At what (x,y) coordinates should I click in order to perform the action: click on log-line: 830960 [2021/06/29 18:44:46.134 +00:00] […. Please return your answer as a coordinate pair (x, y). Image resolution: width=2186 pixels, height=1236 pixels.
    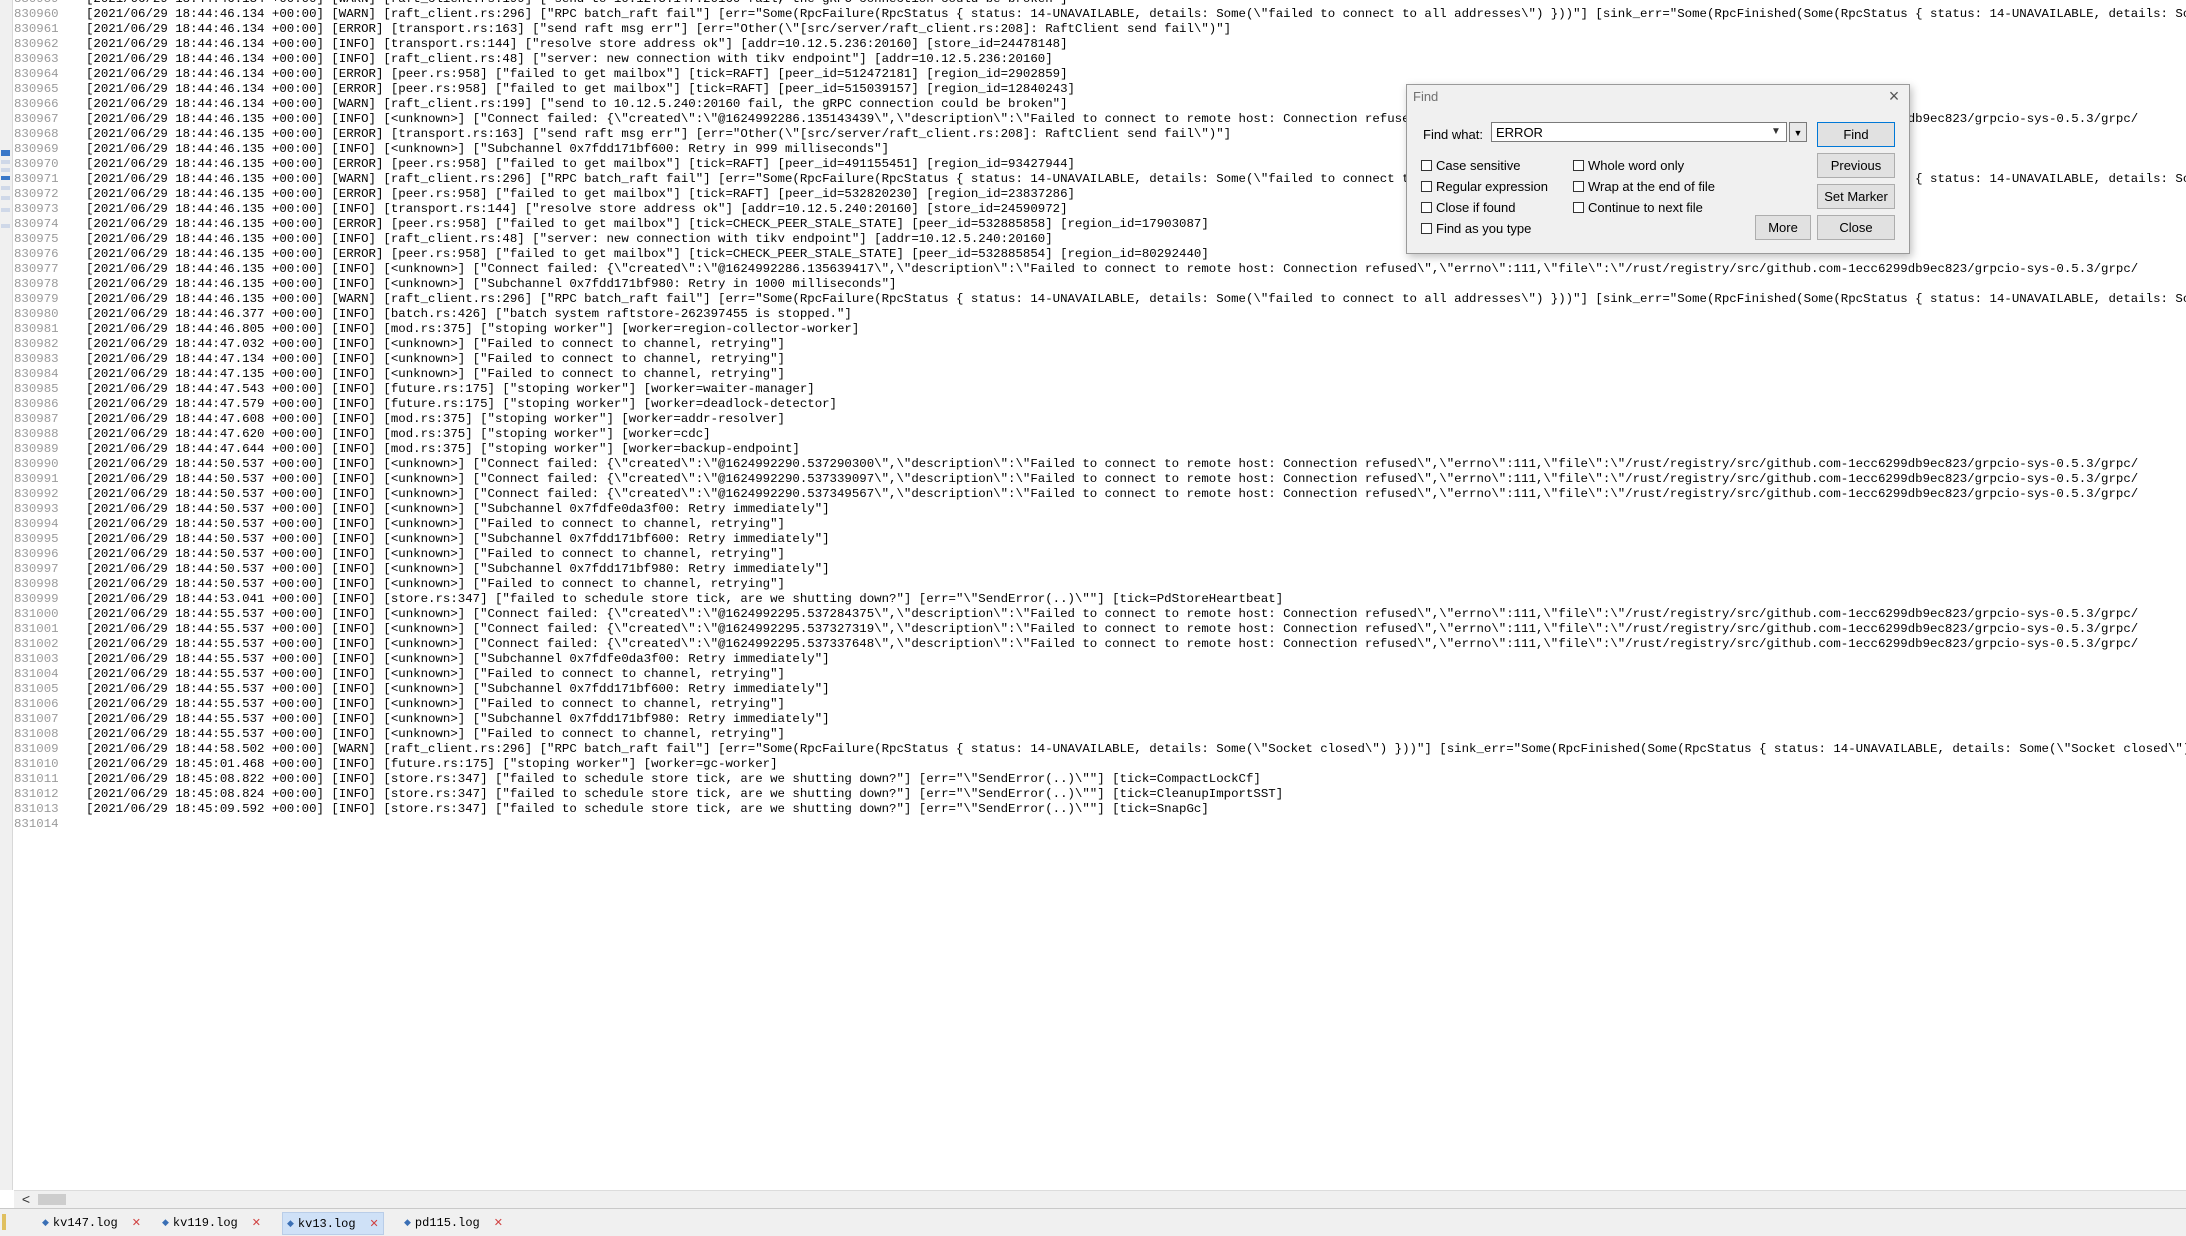
    Looking at the image, I should click on (1100, 14).